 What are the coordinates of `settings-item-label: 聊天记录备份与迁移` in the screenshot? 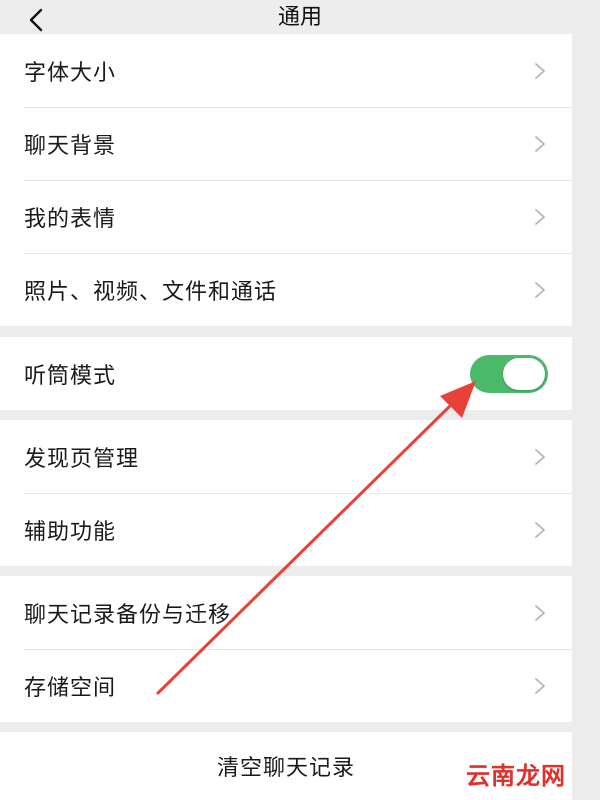 It's located at (128, 615).